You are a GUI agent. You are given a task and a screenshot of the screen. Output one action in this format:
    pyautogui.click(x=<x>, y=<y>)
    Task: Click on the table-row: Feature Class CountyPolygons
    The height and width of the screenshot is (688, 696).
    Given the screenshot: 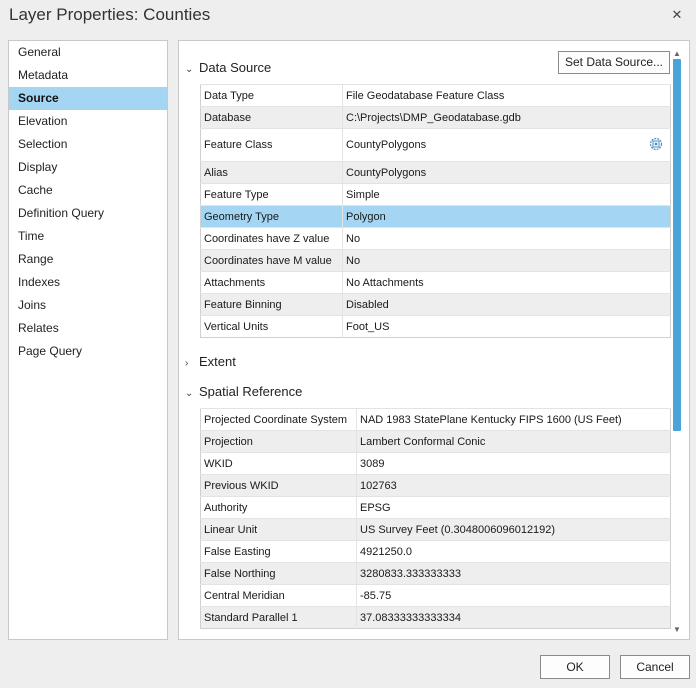 What is the action you would take?
    pyautogui.click(x=435, y=145)
    